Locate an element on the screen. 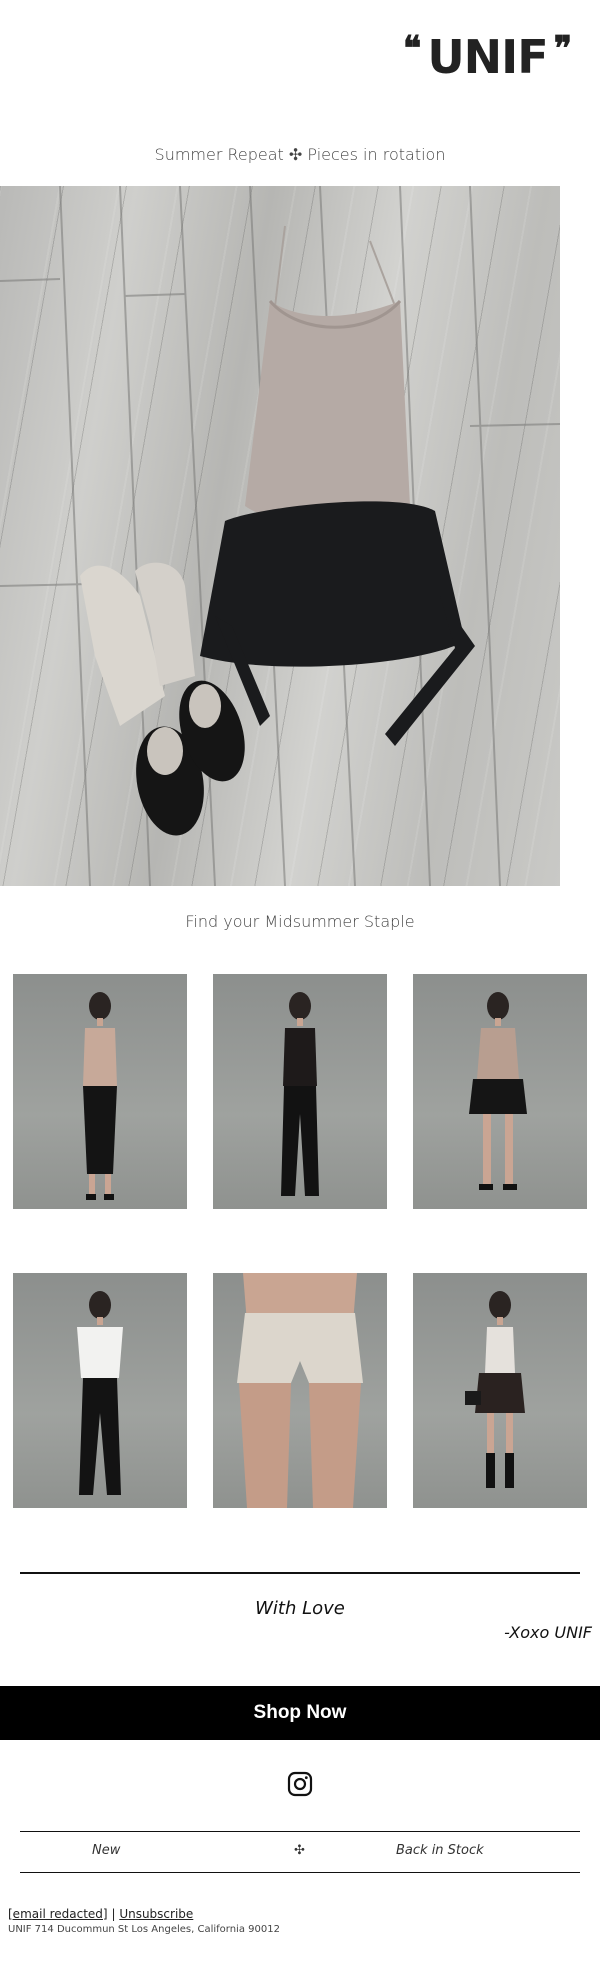 The height and width of the screenshot is (1963, 600). quote-open-glyph: ❝ is located at coordinates (412, 49).